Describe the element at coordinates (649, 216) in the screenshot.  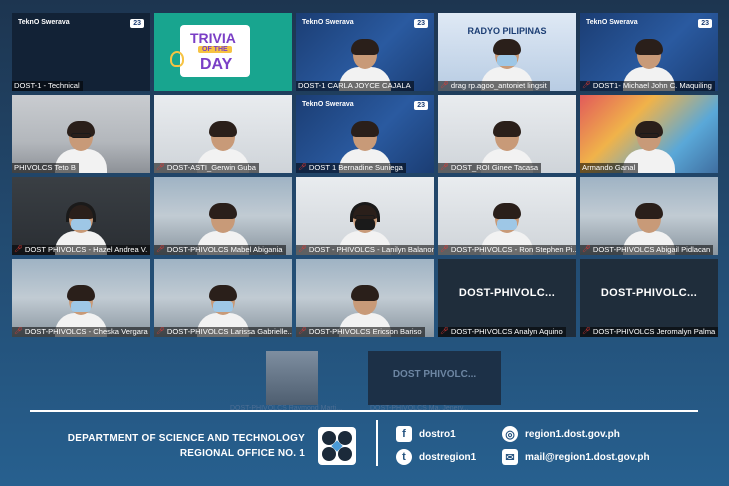
I see `participant-tile: 🎤︎ DOST-PHIVOLCS Abigail Pidlacan` at that location.